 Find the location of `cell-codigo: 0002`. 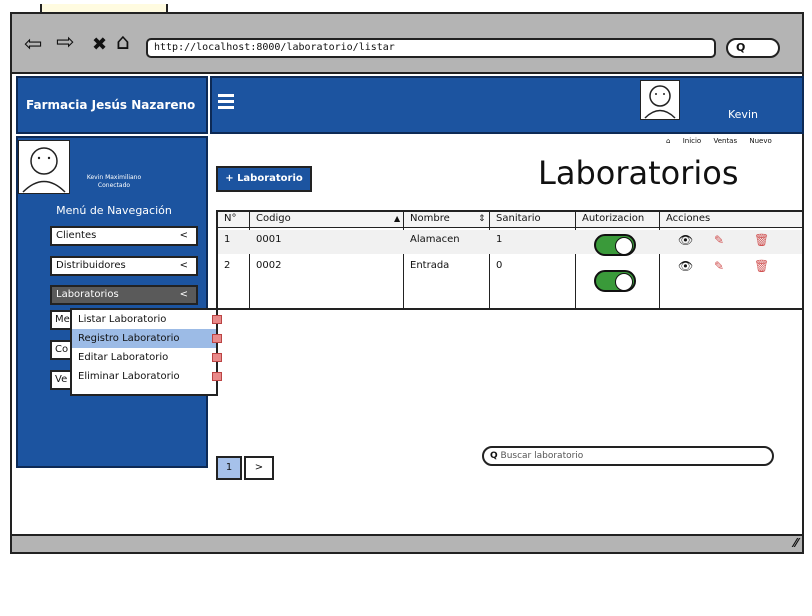

cell-codigo: 0002 is located at coordinates (269, 265).